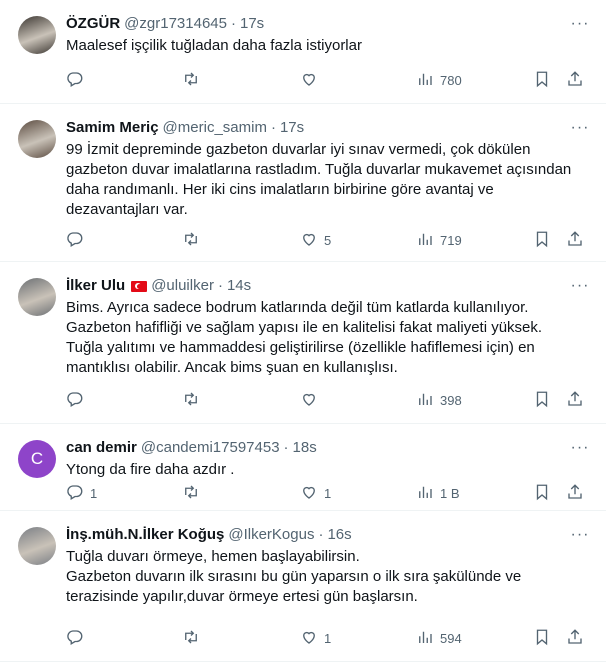 This screenshot has height=662, width=606. I want to click on reply-button: 1, so click(81, 493).